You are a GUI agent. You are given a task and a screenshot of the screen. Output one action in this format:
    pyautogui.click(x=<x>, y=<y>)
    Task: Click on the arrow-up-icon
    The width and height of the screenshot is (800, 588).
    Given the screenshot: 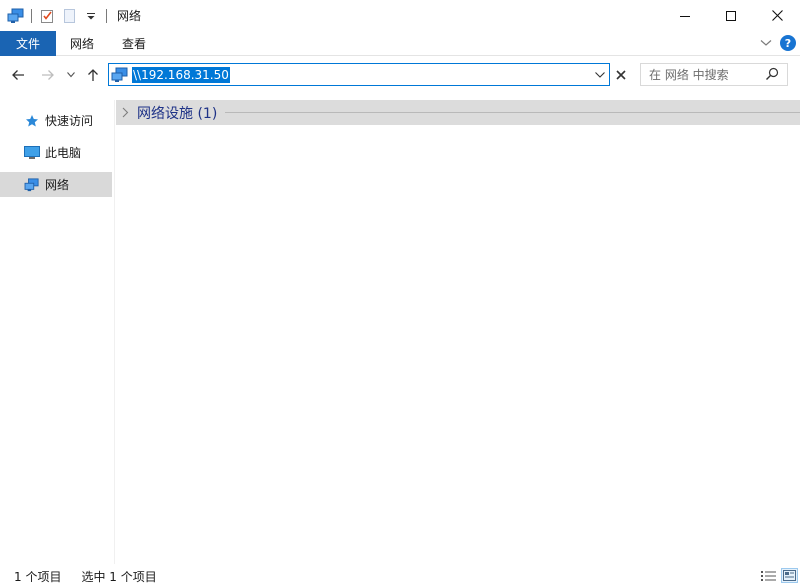 What is the action you would take?
    pyautogui.click(x=93, y=75)
    